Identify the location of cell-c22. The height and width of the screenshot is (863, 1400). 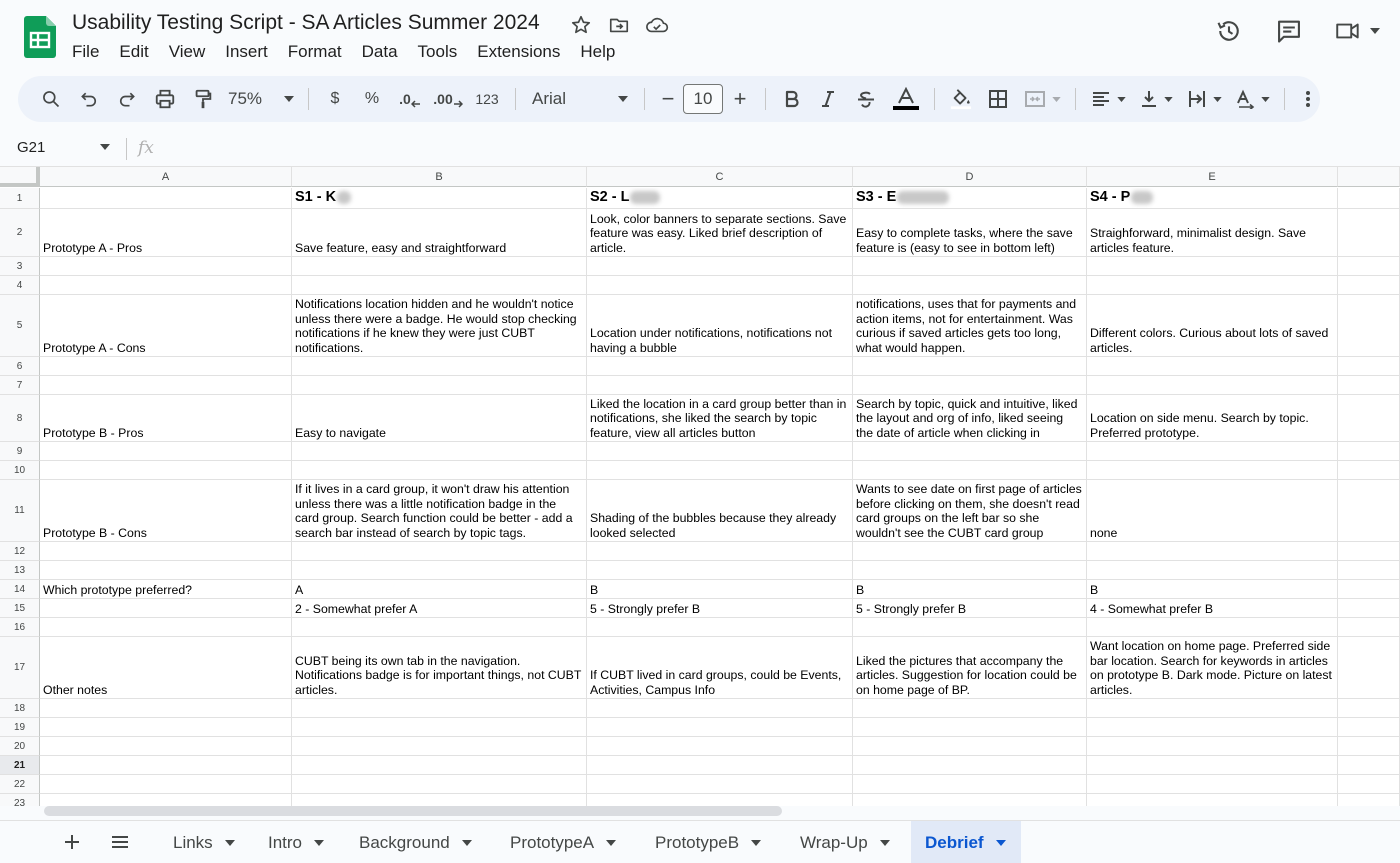
(720, 784).